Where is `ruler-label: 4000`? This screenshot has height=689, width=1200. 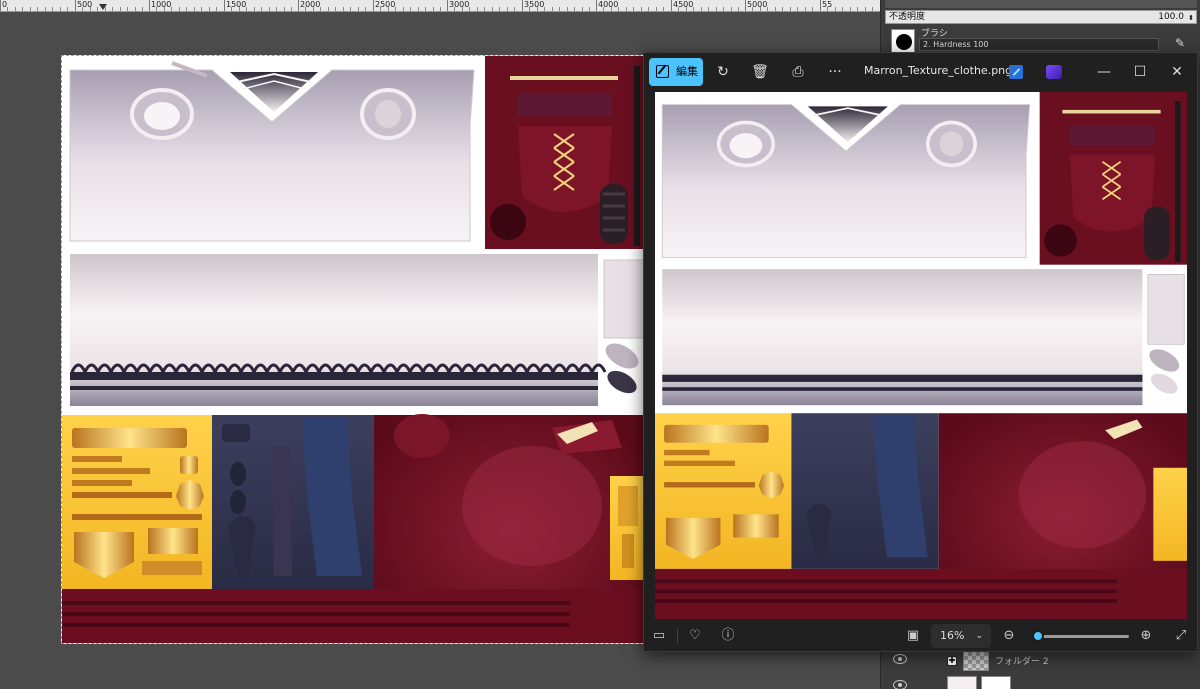
ruler-label: 4000 is located at coordinates (608, 4).